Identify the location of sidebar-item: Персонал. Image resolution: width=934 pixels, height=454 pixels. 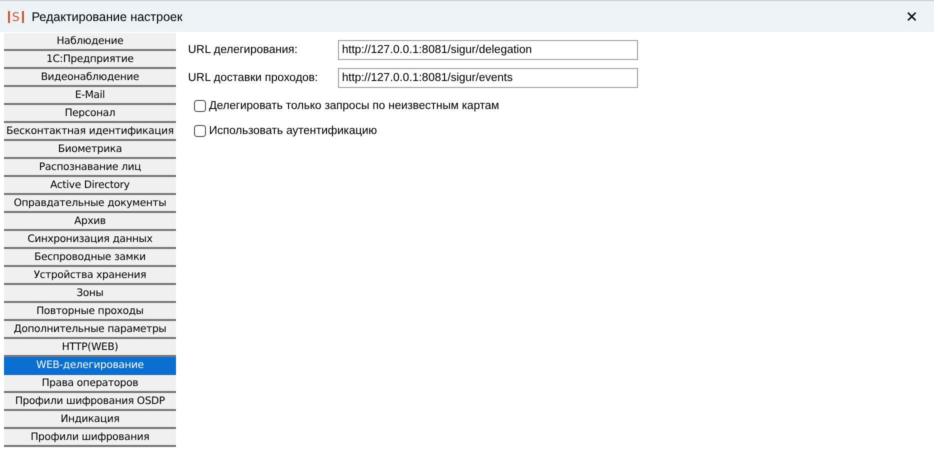
(90, 114).